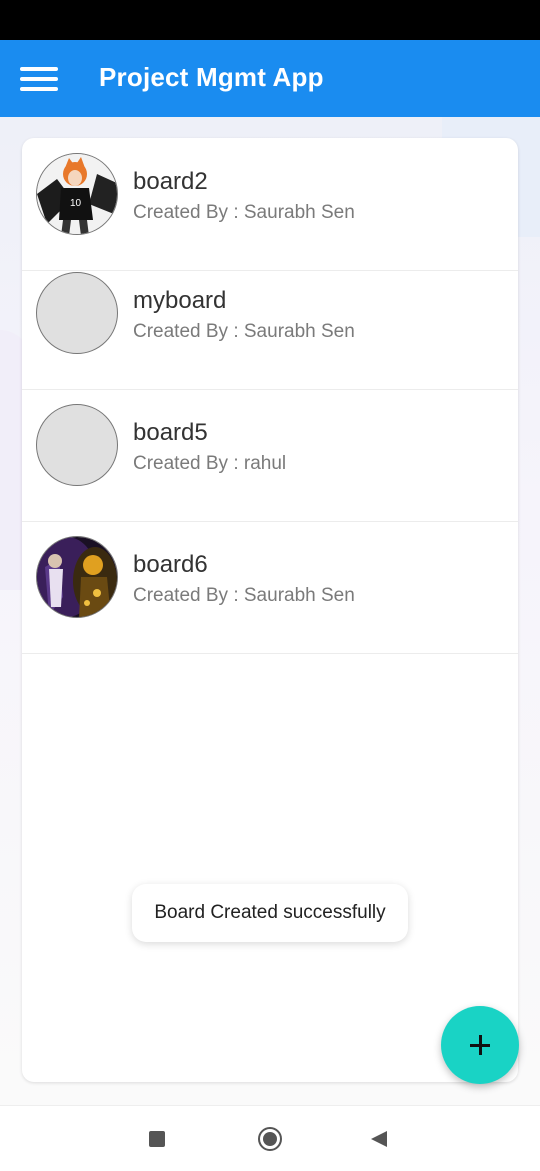 The height and width of the screenshot is (1171, 540). I want to click on board-name: board2, so click(170, 181).